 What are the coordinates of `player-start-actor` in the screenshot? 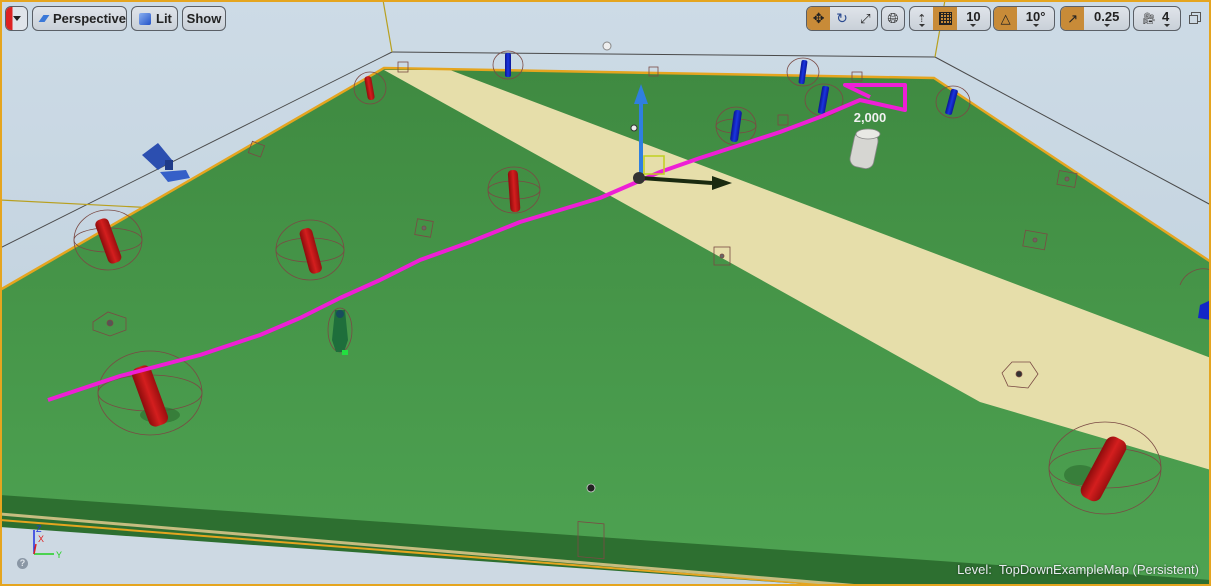 It's located at (166, 162).